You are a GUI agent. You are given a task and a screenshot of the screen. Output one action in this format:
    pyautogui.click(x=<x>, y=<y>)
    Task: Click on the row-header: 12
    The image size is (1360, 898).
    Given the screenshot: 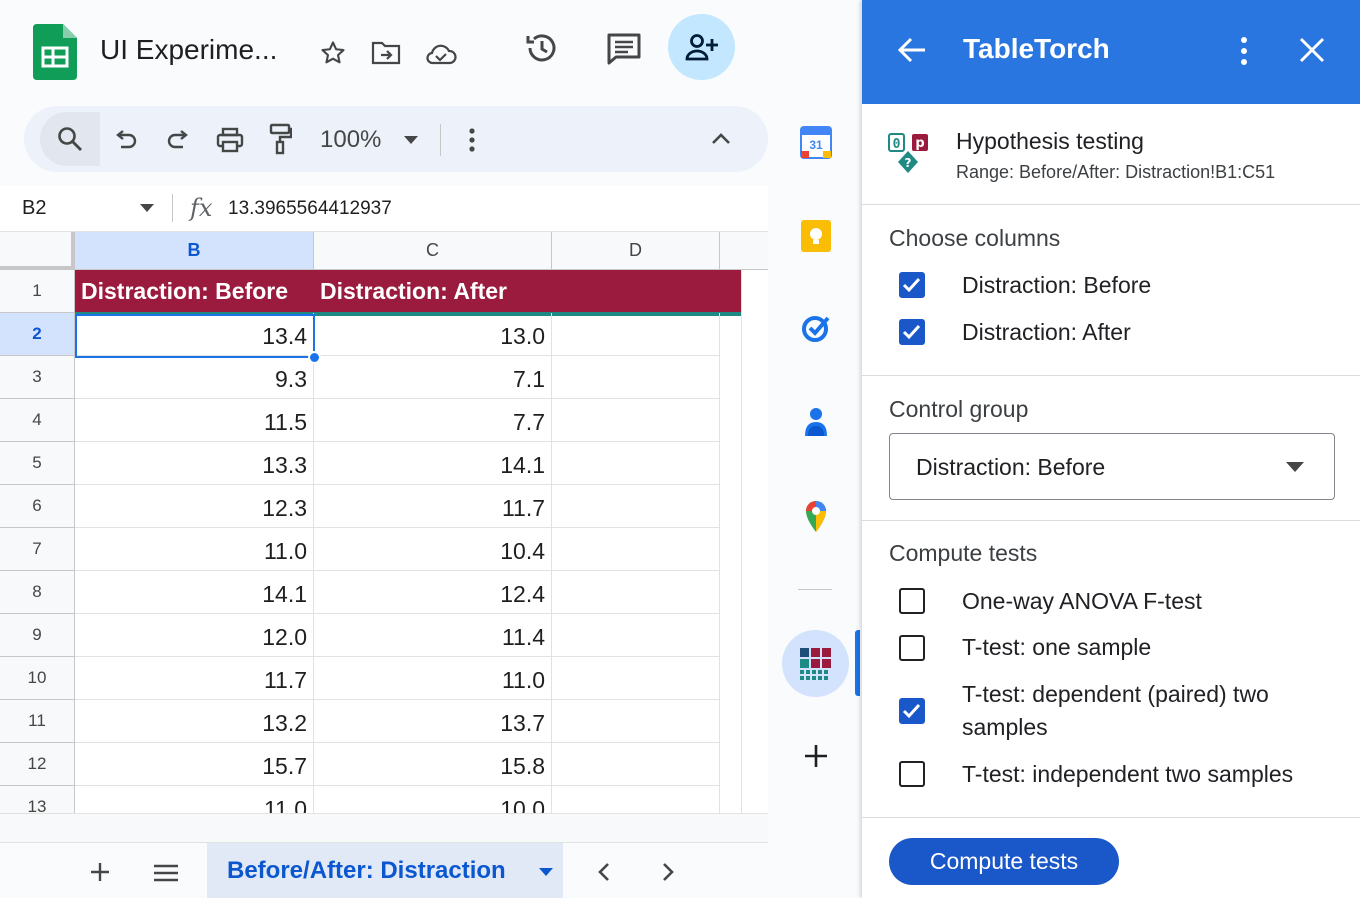 What is the action you would take?
    pyautogui.click(x=37, y=764)
    